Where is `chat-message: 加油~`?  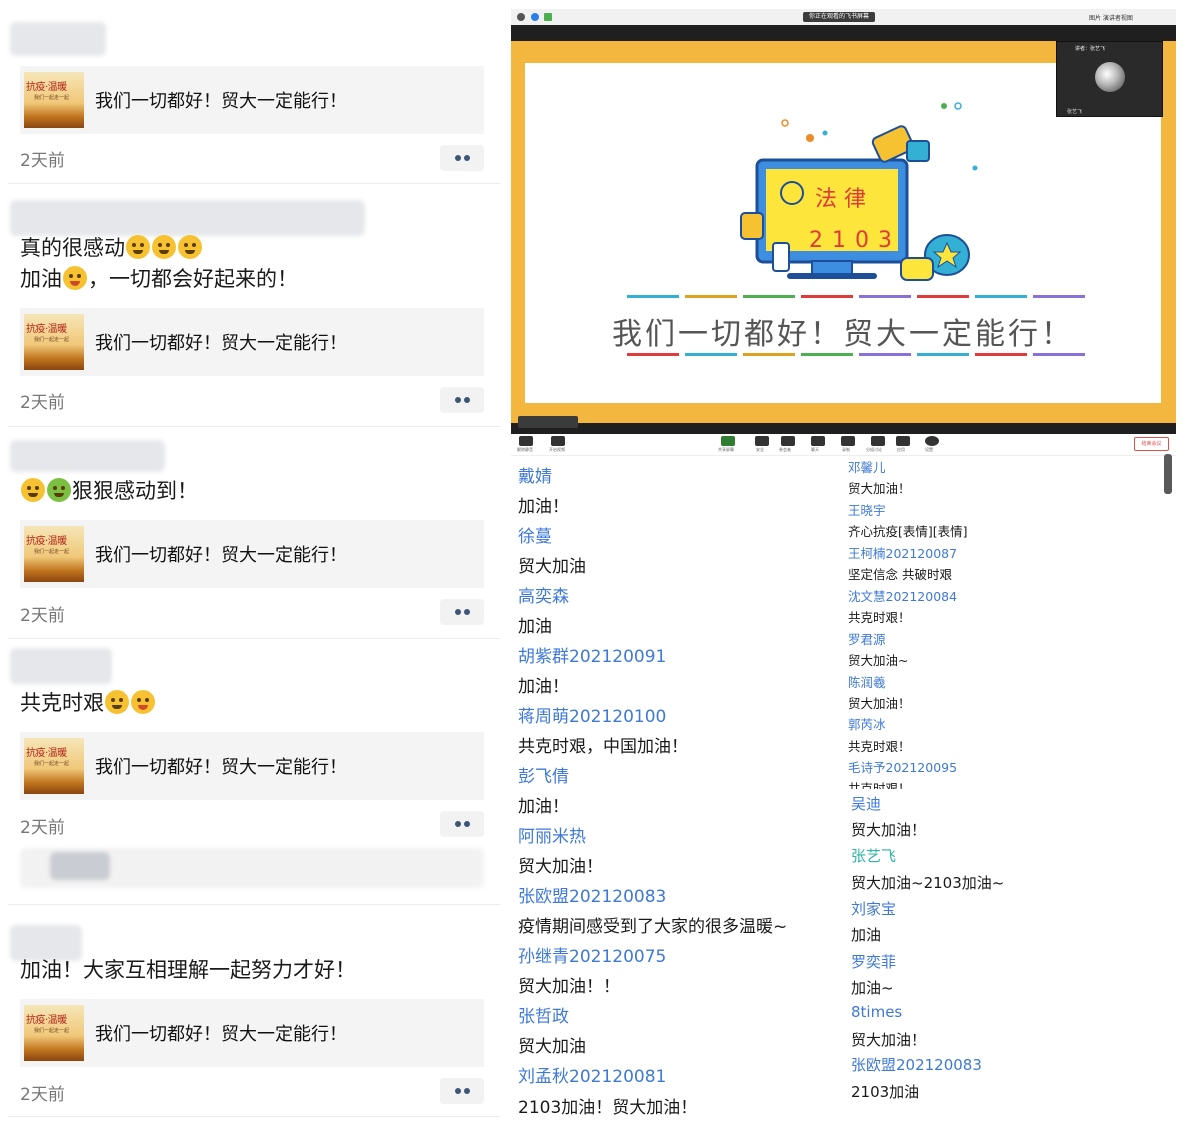
chat-message: 加油~ is located at coordinates (872, 988).